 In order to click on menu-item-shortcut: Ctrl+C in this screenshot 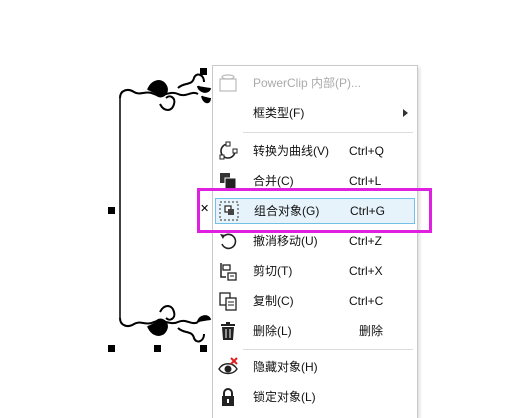, I will do `click(366, 301)`.